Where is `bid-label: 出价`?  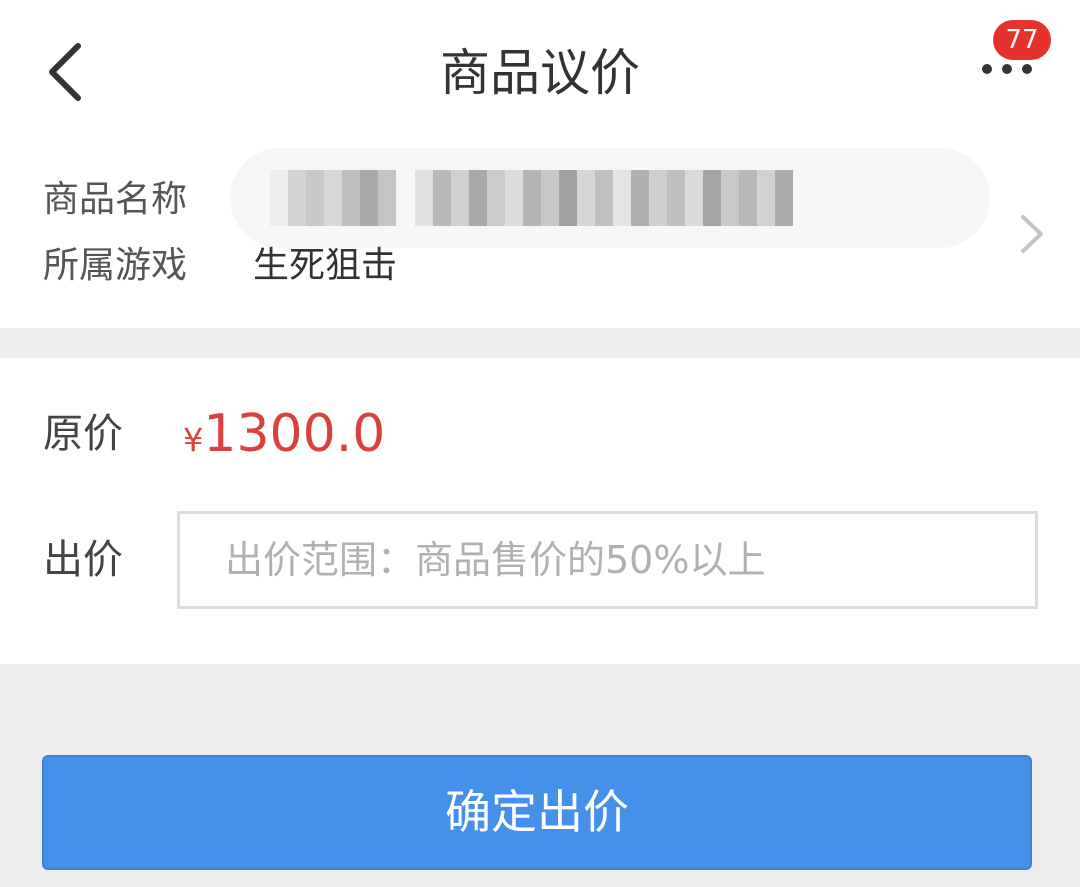
bid-label: 出价 is located at coordinates (83, 560).